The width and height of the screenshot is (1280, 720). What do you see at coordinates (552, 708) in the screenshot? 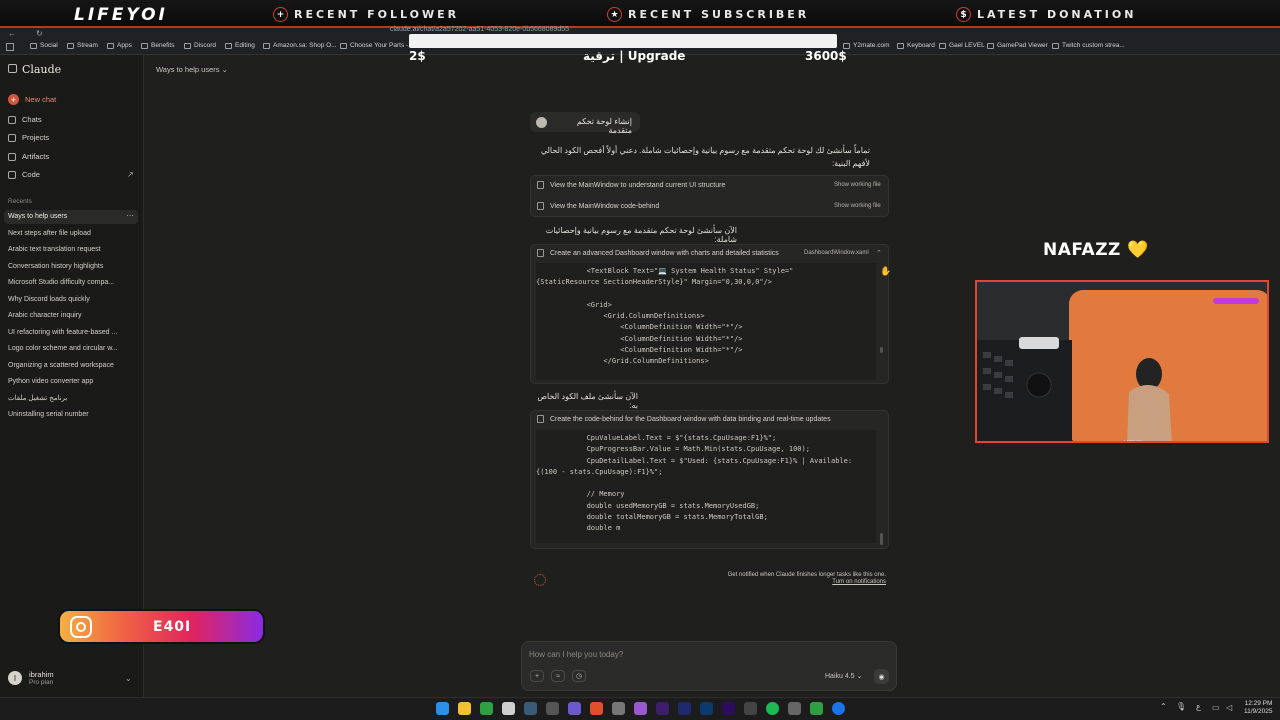
I see `terminal-icon` at bounding box center [552, 708].